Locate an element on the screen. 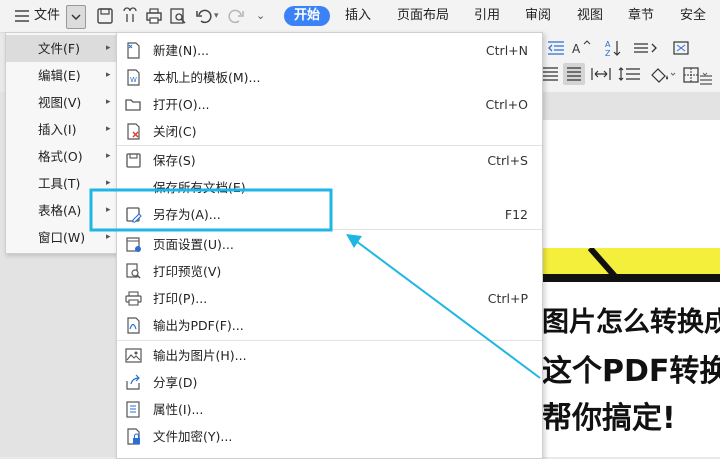 This screenshot has width=720, height=459. hamburger-menu-icon is located at coordinates (22, 16).